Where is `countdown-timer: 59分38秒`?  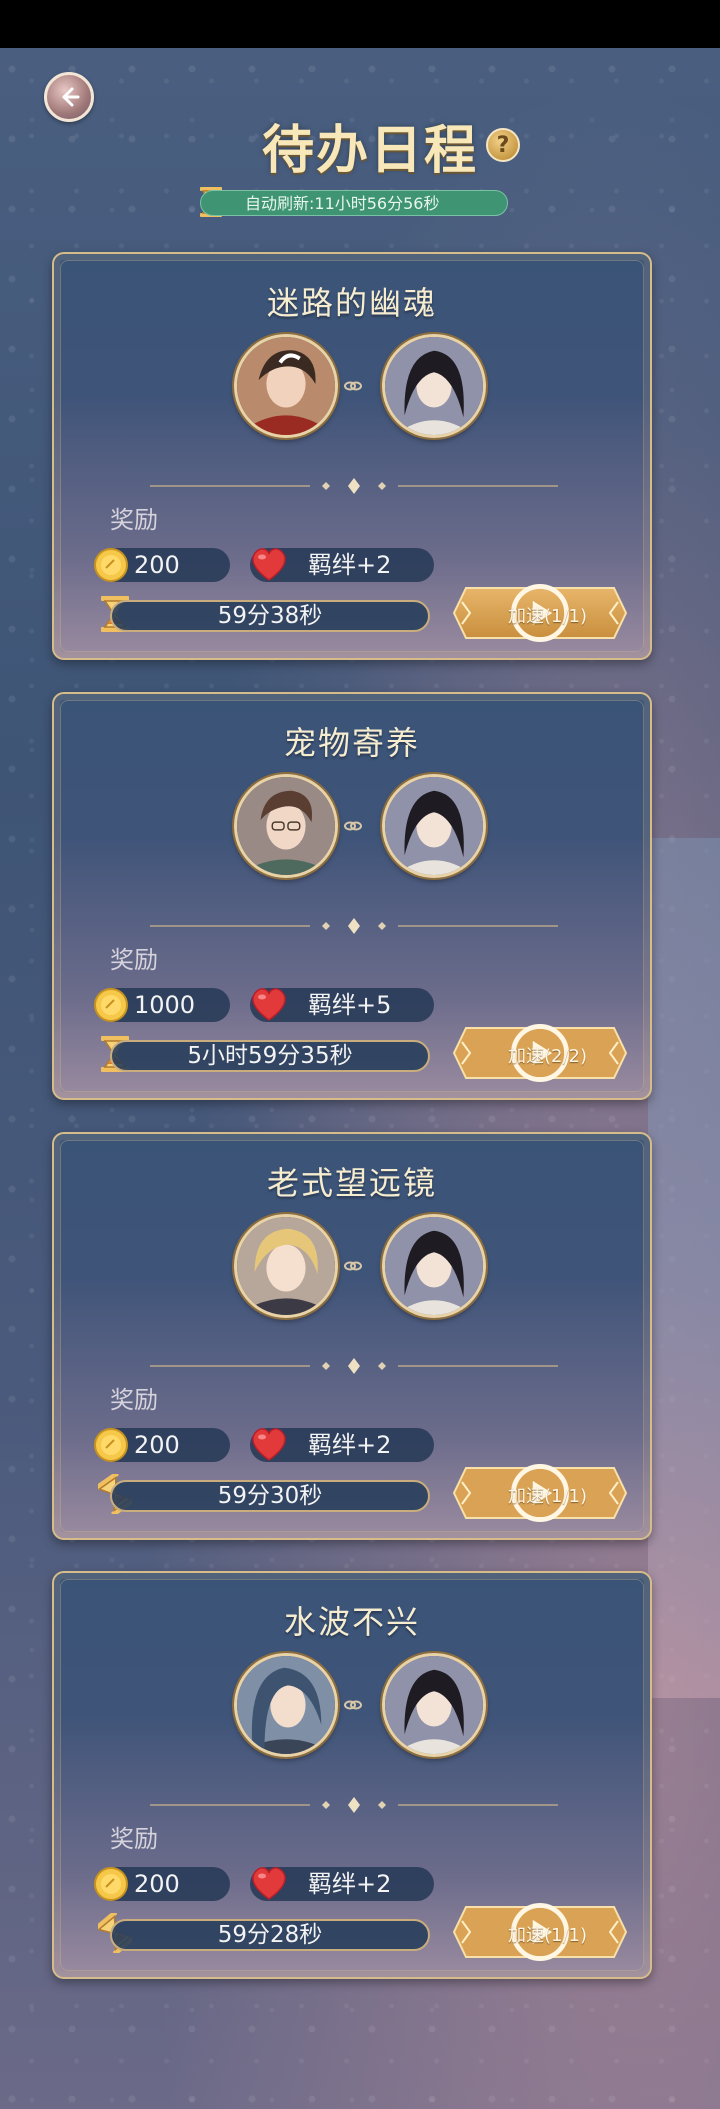 countdown-timer: 59分38秒 is located at coordinates (270, 616).